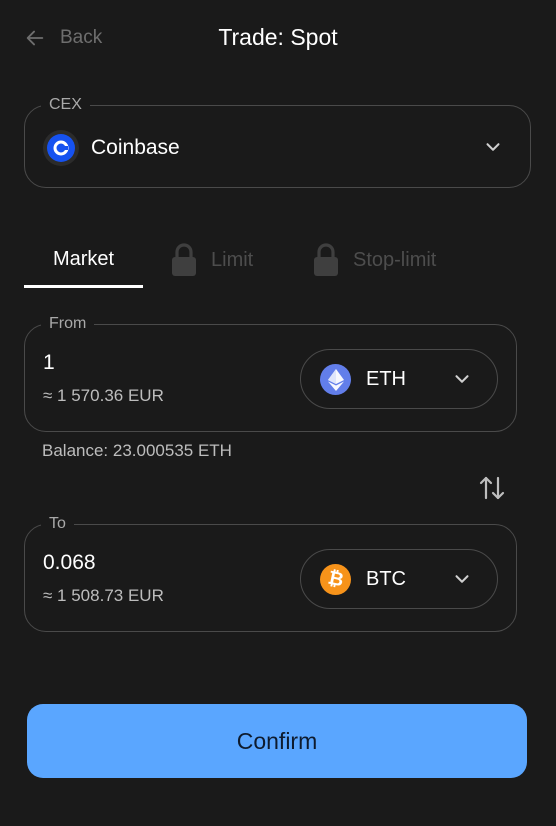  I want to click on to-token-select: ₿ BTC, so click(399, 579).